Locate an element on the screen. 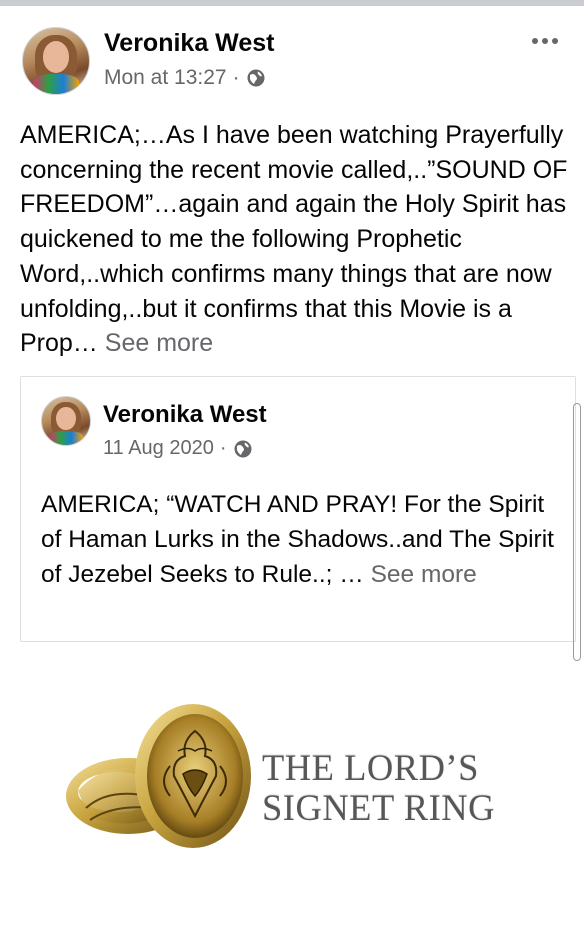  shared-post-meta: 11 Aug 2020 · is located at coordinates (178, 448).